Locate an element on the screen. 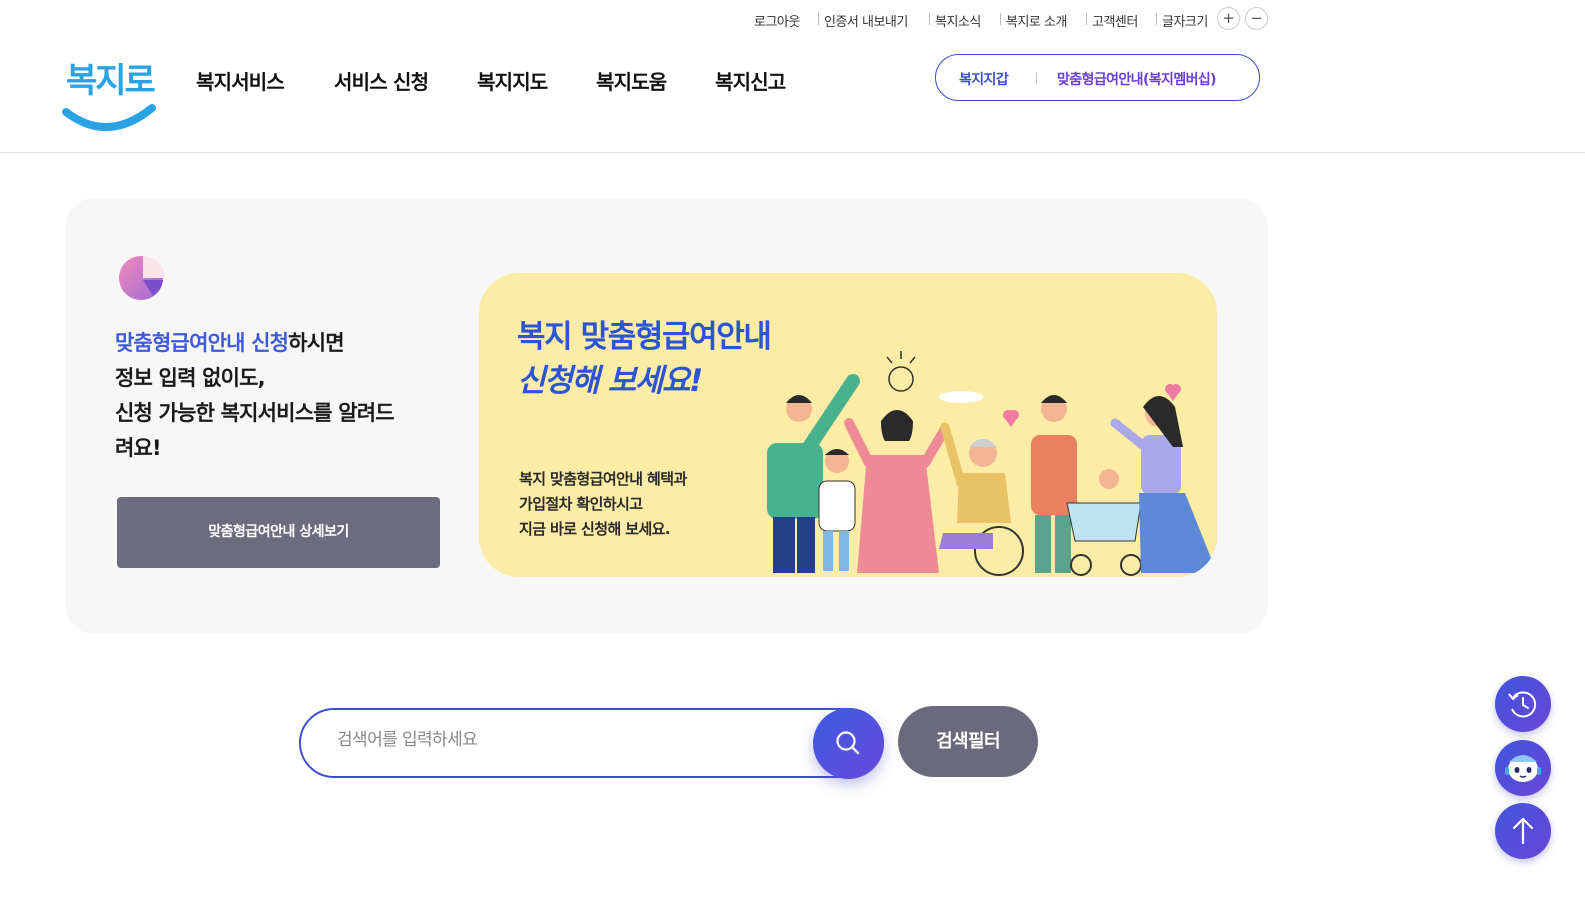 The height and width of the screenshot is (897, 1585). search-input is located at coordinates (557, 740).